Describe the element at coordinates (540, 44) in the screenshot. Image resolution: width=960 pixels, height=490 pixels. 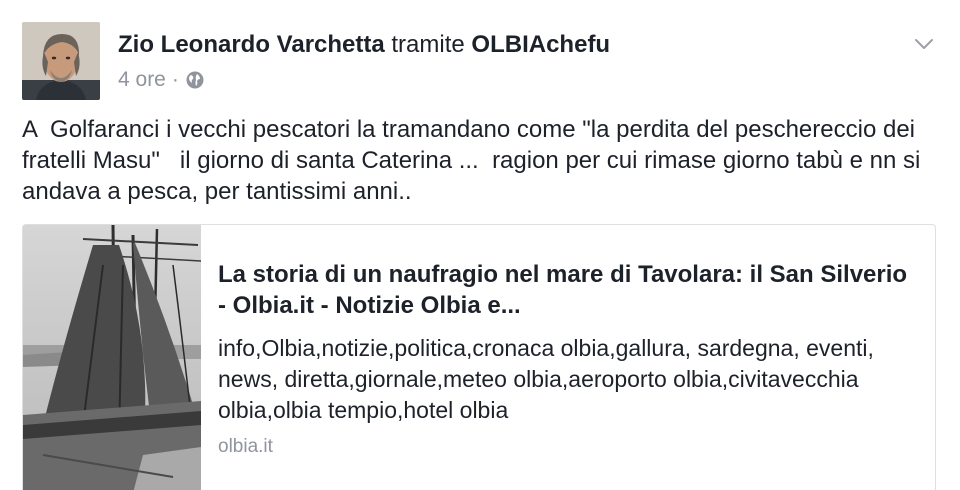
I see `page-name-link: OLBIAchefu` at that location.